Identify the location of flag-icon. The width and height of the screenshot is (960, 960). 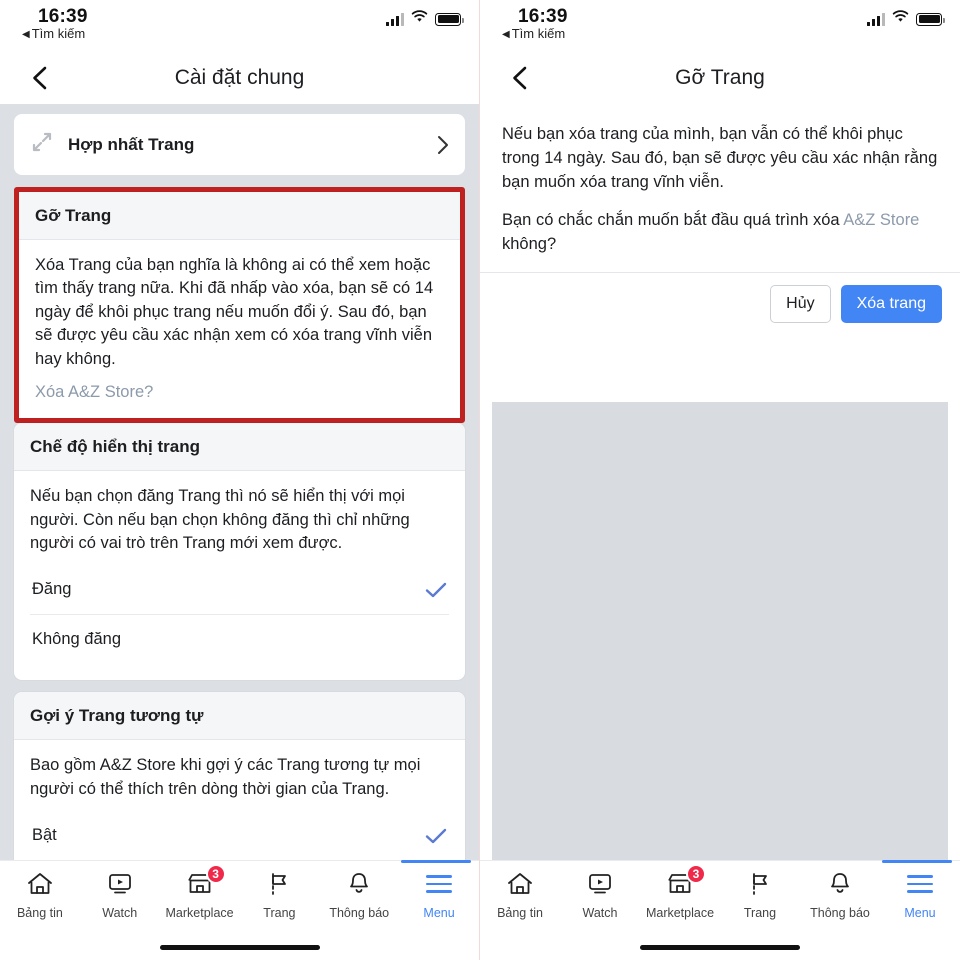
(760, 884).